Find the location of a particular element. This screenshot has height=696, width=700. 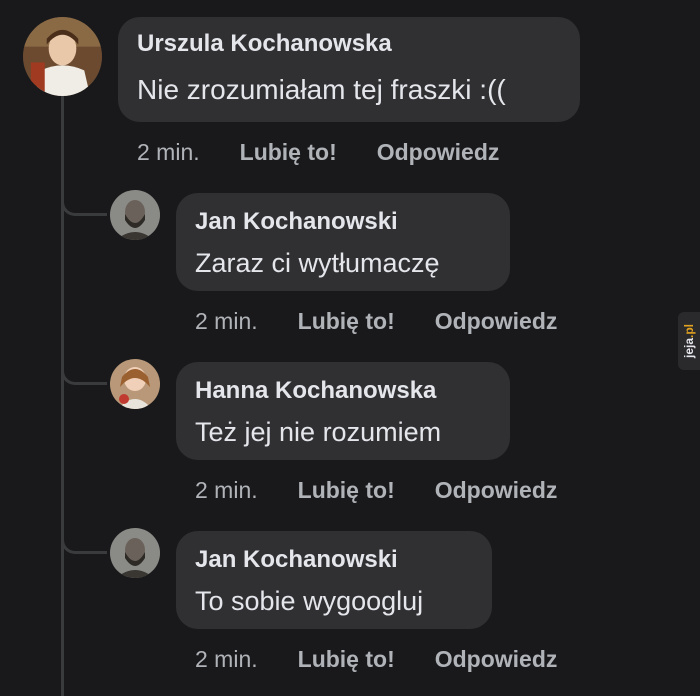

comment-text: Też jej nie rozumiem is located at coordinates (318, 432).